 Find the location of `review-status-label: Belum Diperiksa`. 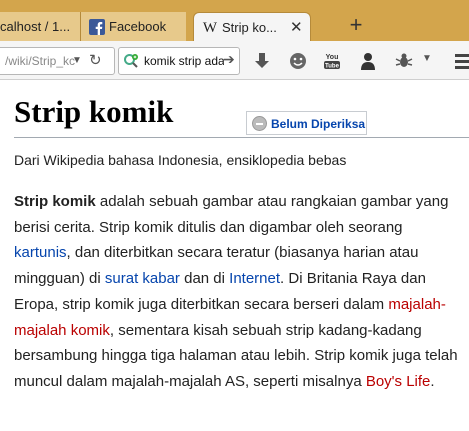

review-status-label: Belum Diperiksa is located at coordinates (318, 124).